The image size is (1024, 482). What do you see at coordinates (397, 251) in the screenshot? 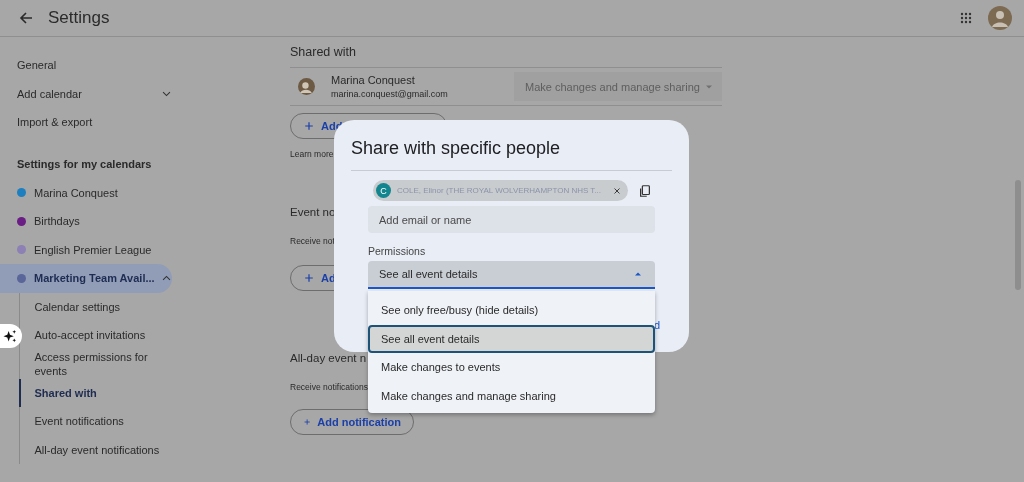
I see `permissions-label: Permissions` at bounding box center [397, 251].